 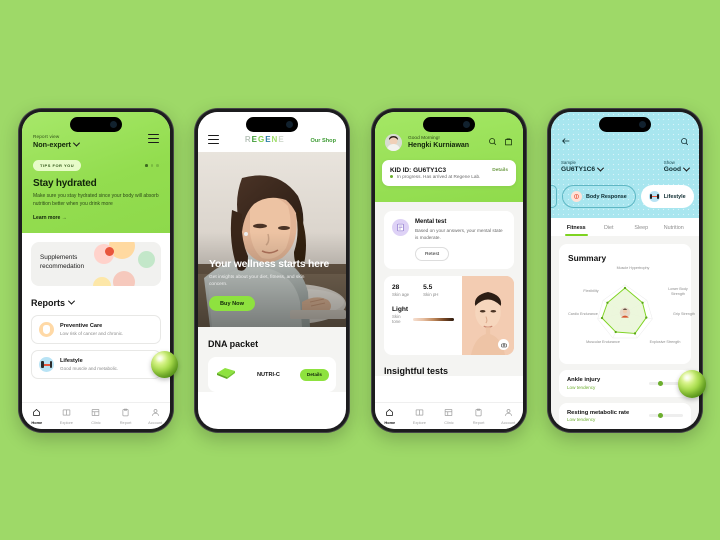 What do you see at coordinates (654, 196) in the screenshot?
I see `dumbbell-icon` at bounding box center [654, 196].